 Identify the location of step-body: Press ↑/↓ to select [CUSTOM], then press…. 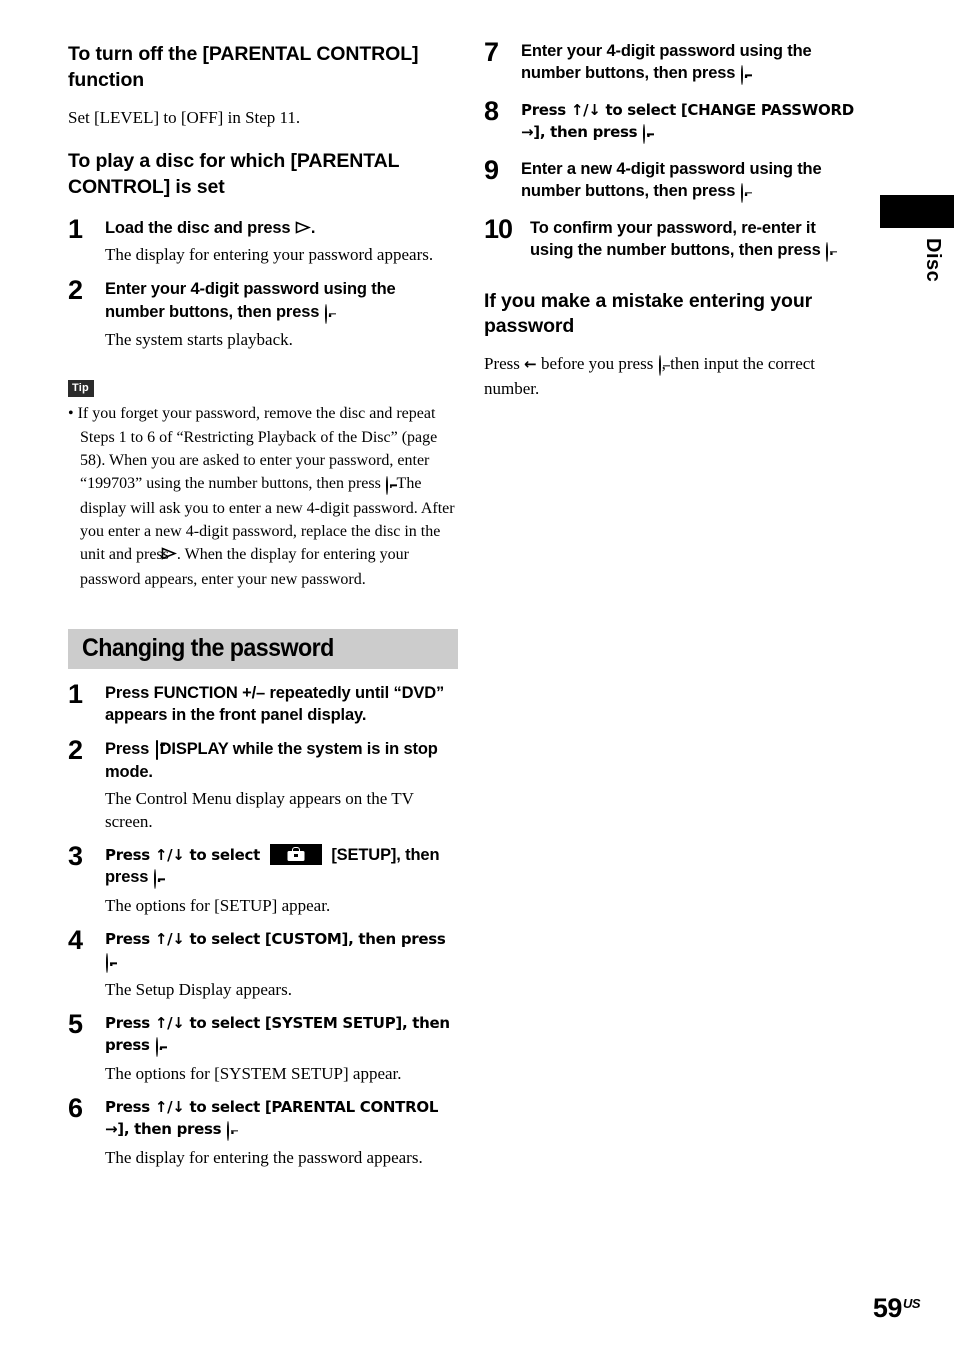
(281, 964).